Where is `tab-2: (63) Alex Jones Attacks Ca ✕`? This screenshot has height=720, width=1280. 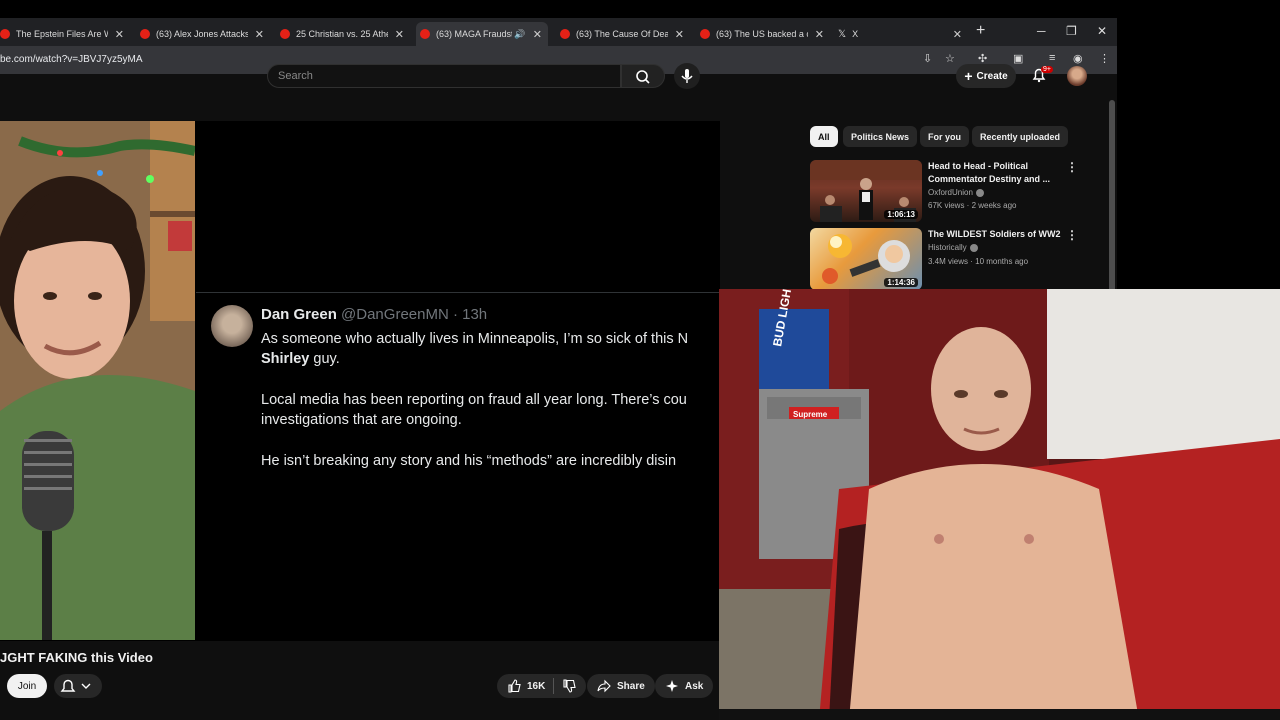 tab-2: (63) Alex Jones Attacks Ca ✕ is located at coordinates (204, 34).